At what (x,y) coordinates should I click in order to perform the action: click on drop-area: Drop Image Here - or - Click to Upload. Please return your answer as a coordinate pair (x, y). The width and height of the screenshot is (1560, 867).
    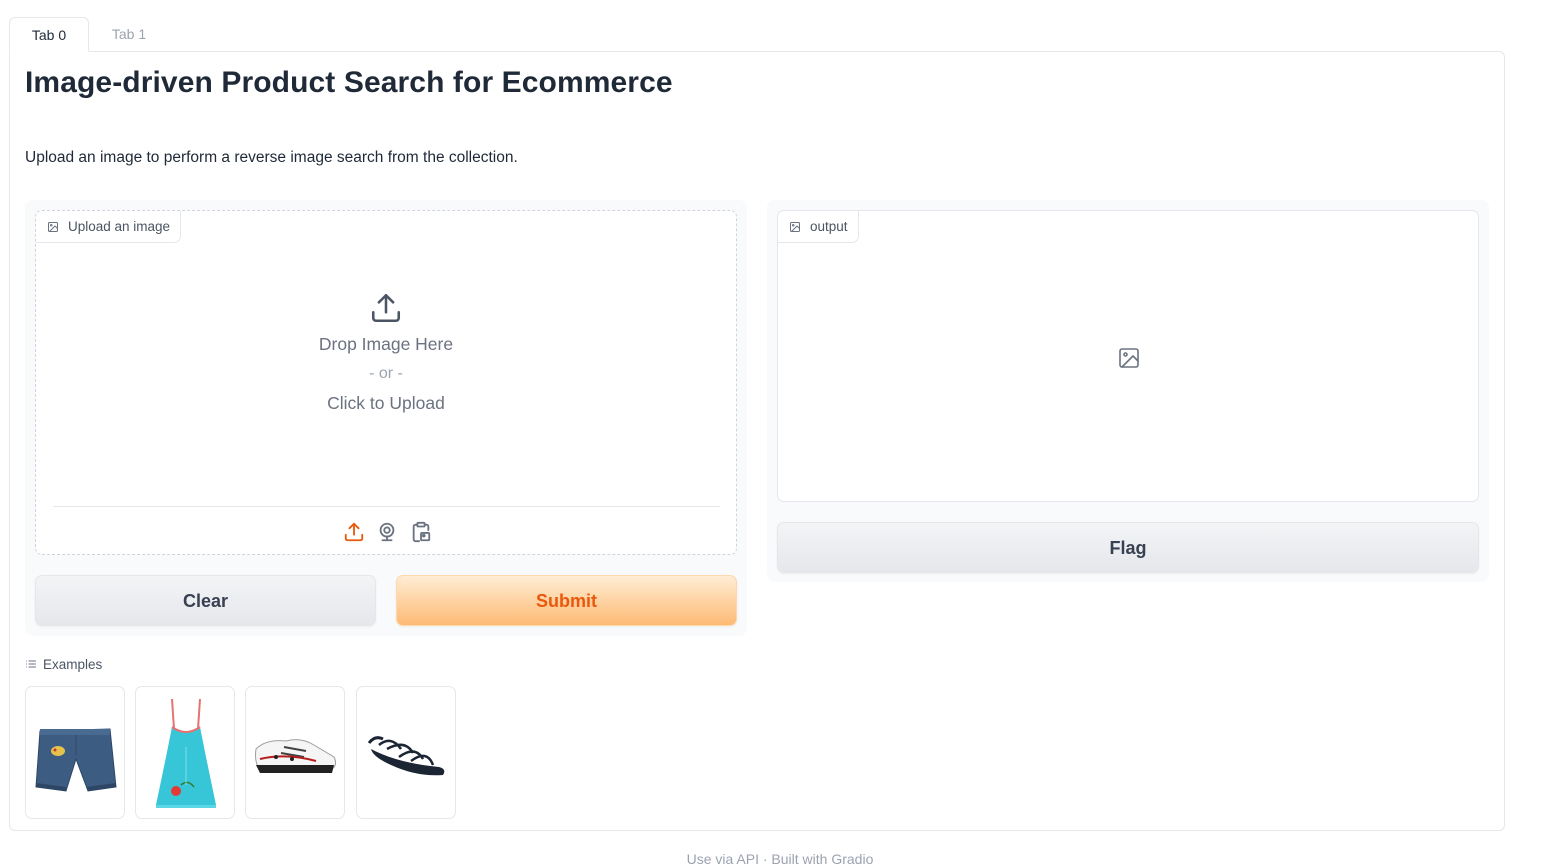
    Looking at the image, I should click on (386, 353).